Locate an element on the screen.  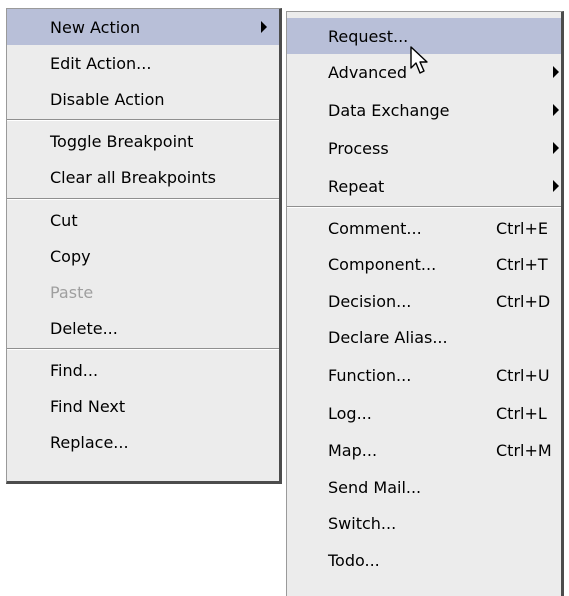
menu-item-label: Process is located at coordinates (358, 148).